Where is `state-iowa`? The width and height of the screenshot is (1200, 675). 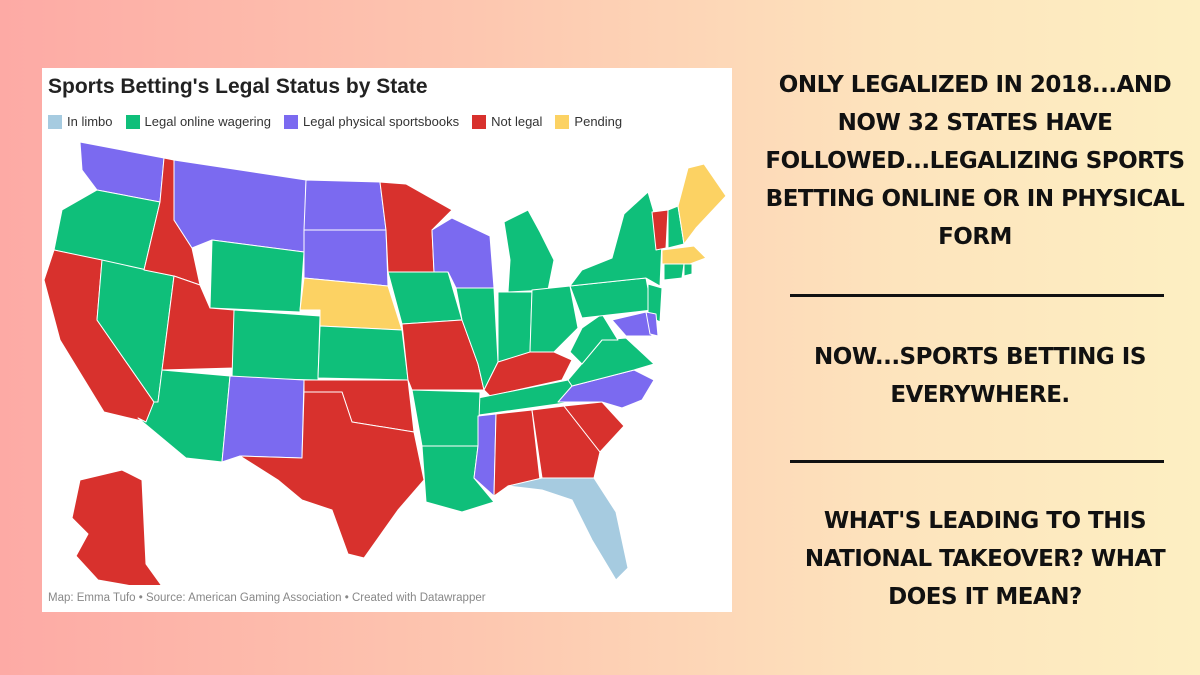
state-iowa is located at coordinates (425, 298).